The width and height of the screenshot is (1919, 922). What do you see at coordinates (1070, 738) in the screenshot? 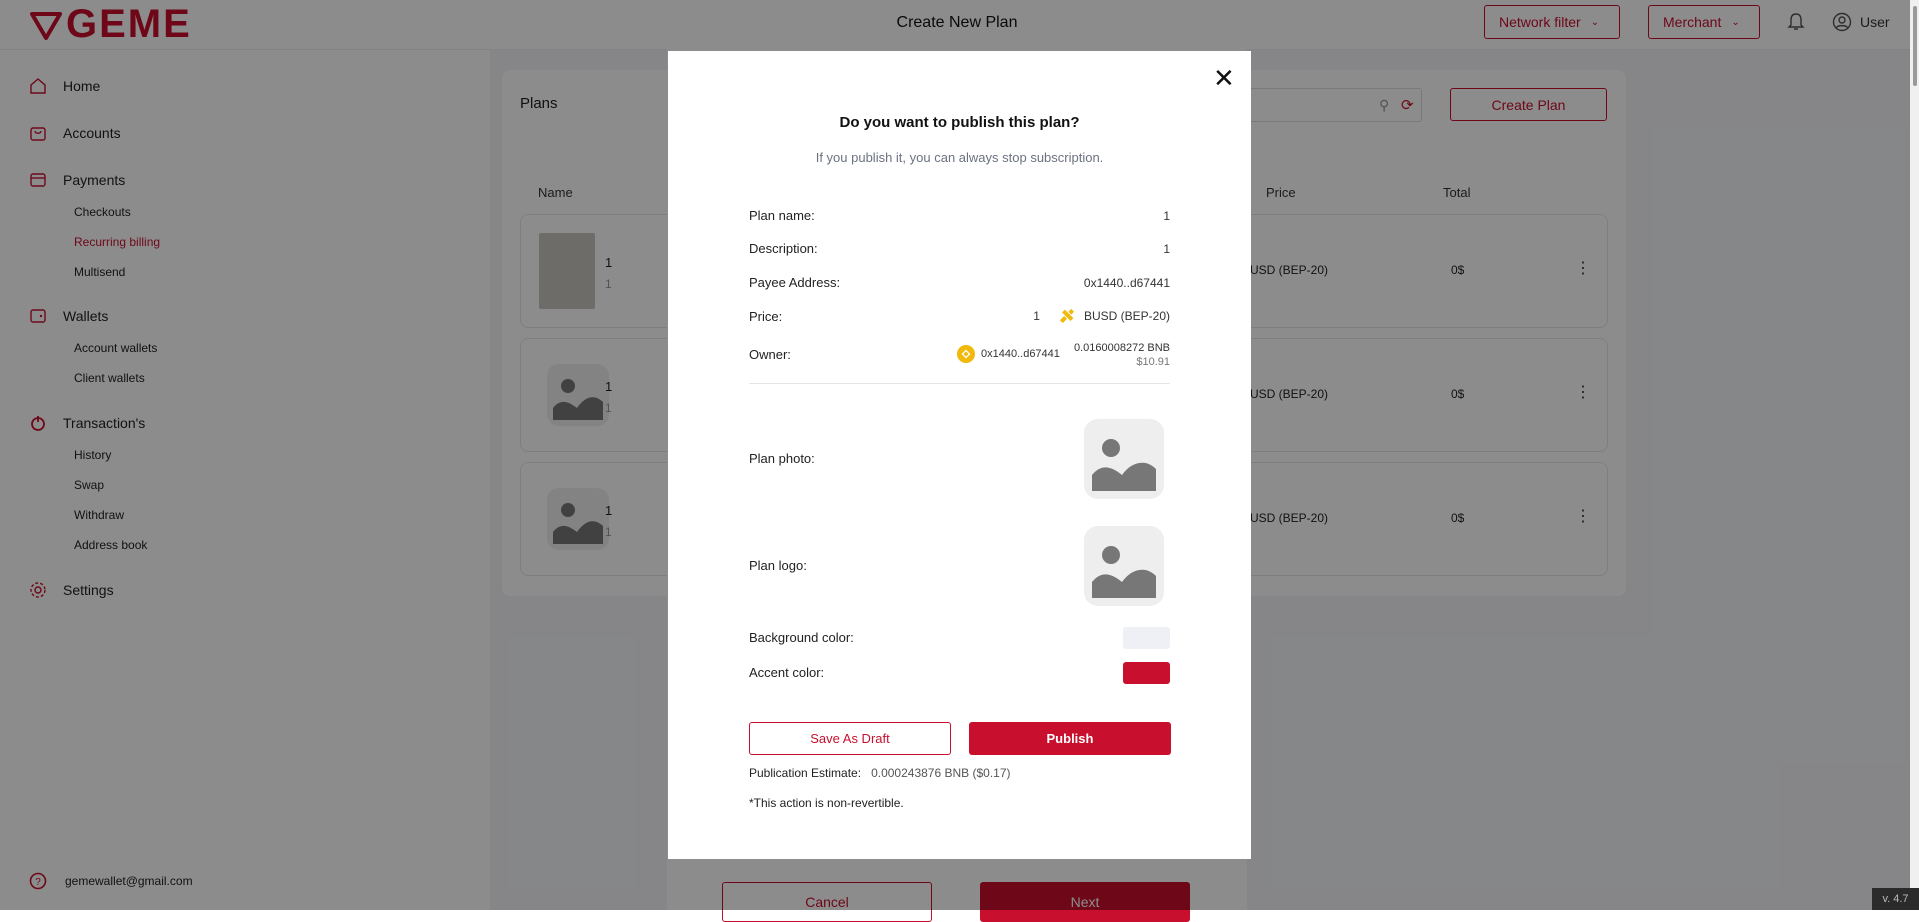
I see `publish-button: Publish` at bounding box center [1070, 738].